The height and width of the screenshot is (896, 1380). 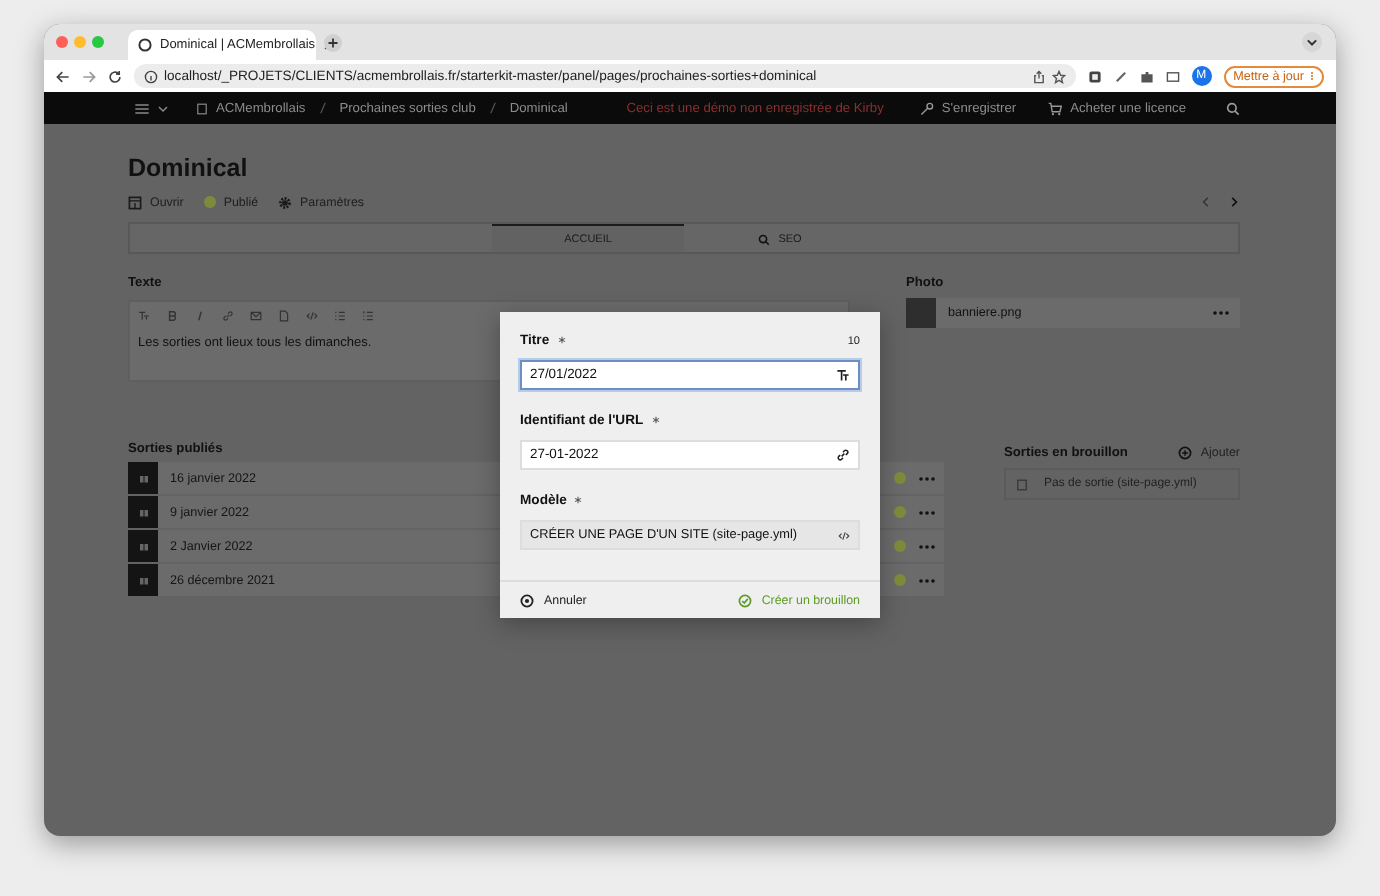 What do you see at coordinates (189, 168) in the screenshot?
I see `page-title: Dominical` at bounding box center [189, 168].